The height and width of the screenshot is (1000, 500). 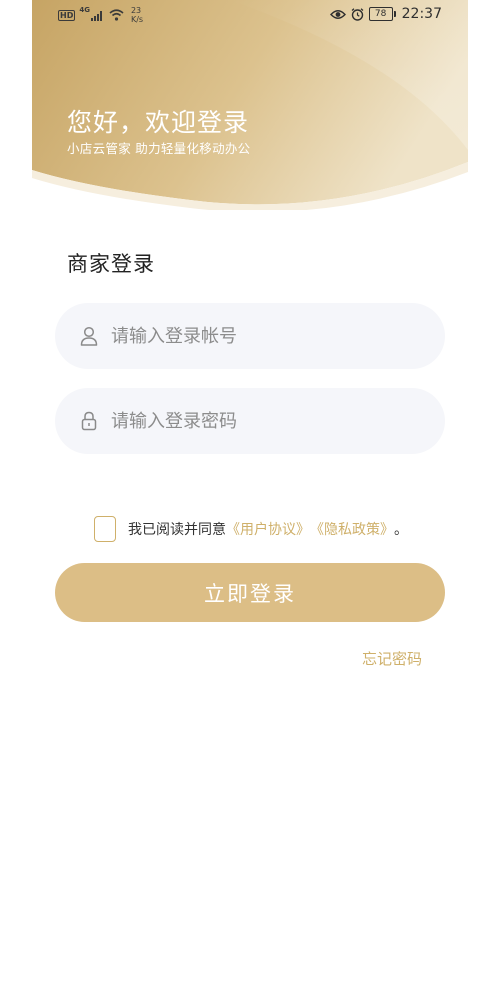 I want to click on status-bar: HD 4G 23 K/s 78 22:37, so click(x=250, y=15).